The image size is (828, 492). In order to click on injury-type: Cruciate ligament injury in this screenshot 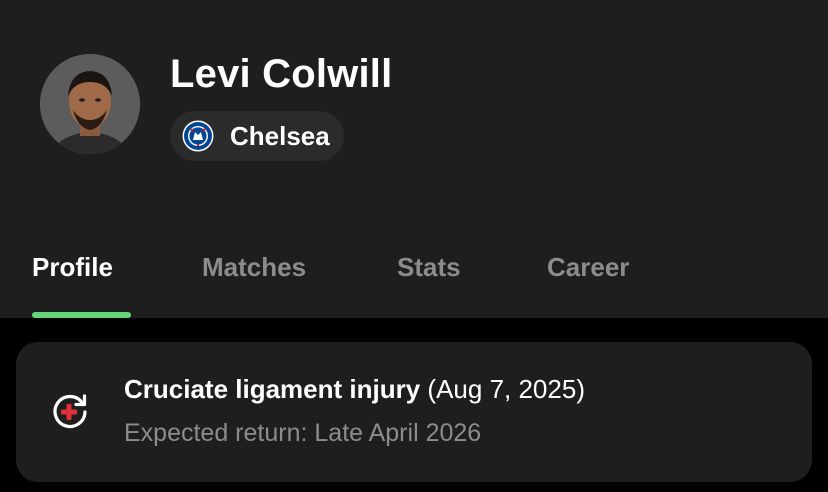, I will do `click(272, 389)`.